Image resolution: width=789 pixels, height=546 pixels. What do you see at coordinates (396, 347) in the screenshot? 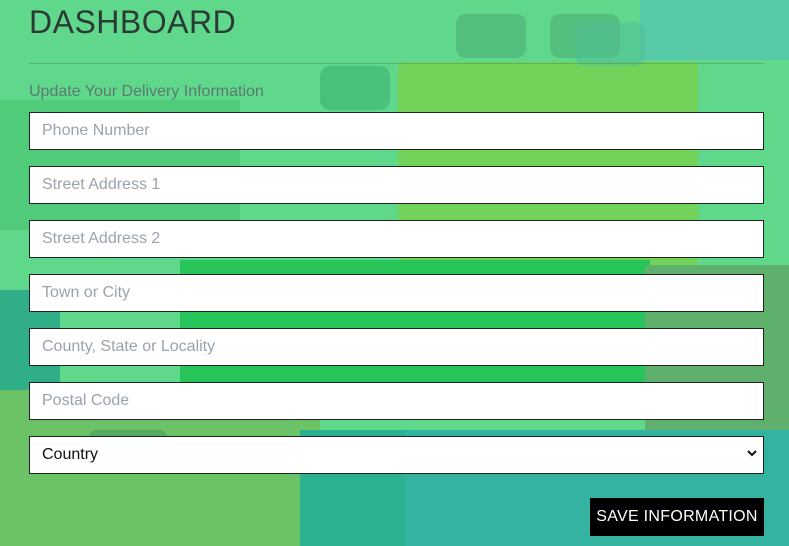
I see `county-state-field` at bounding box center [396, 347].